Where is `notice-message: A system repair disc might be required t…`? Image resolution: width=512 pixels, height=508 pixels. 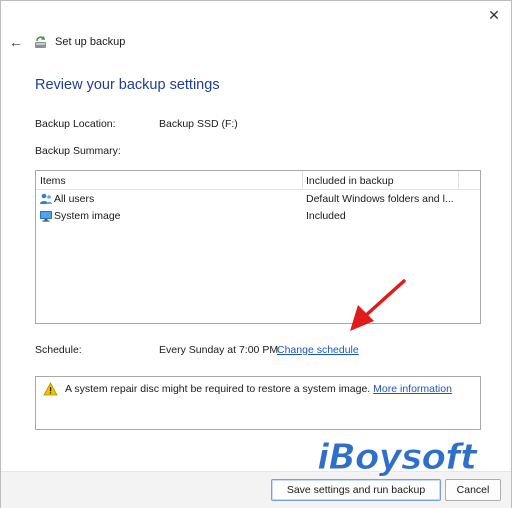
notice-message: A system repair disc might be required t… is located at coordinates (218, 389).